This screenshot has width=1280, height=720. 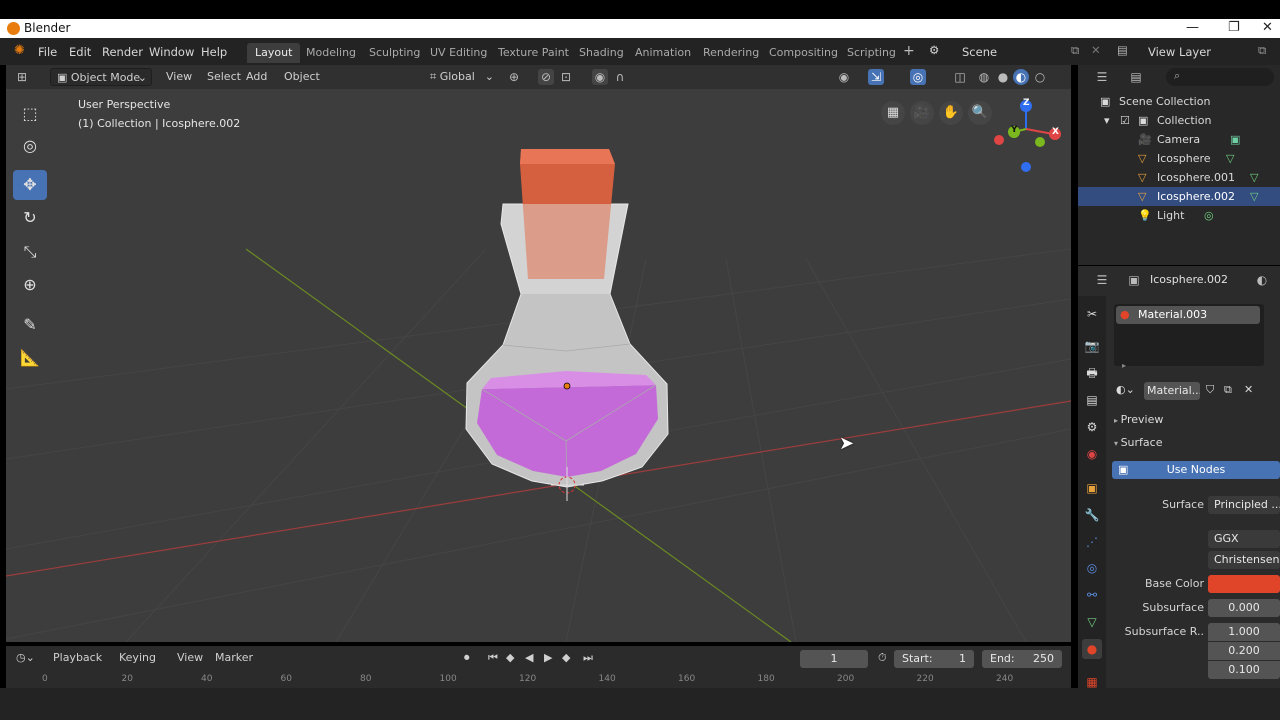 I want to click on tab-layout: Layout, so click(x=274, y=53).